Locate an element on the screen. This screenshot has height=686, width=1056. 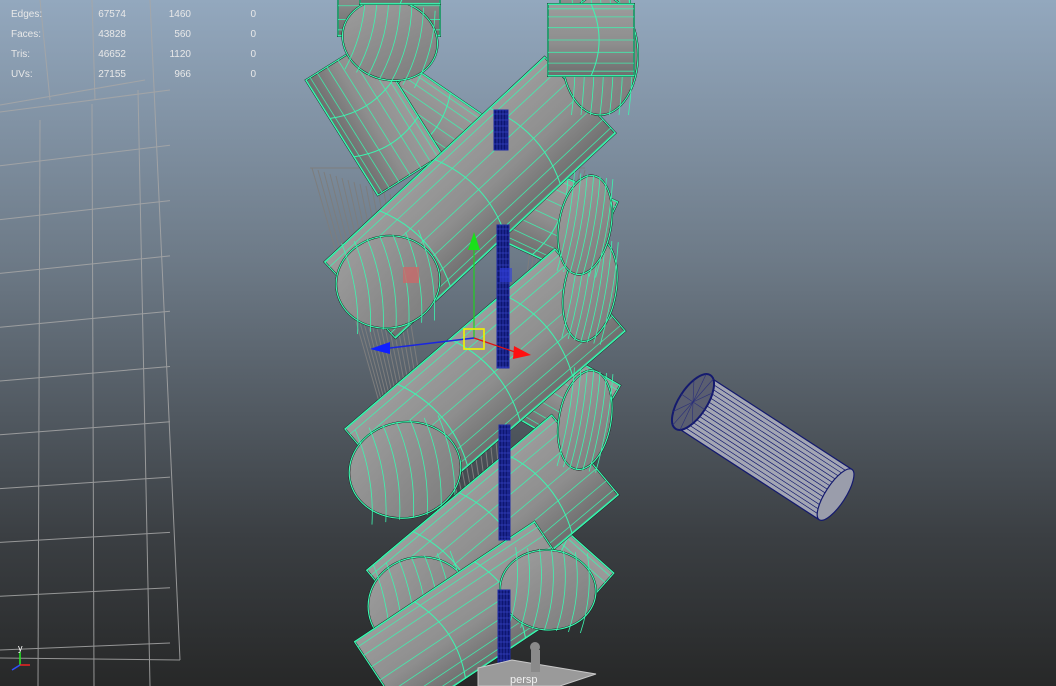
hud-label: Tris: is located at coordinates (21, 54).